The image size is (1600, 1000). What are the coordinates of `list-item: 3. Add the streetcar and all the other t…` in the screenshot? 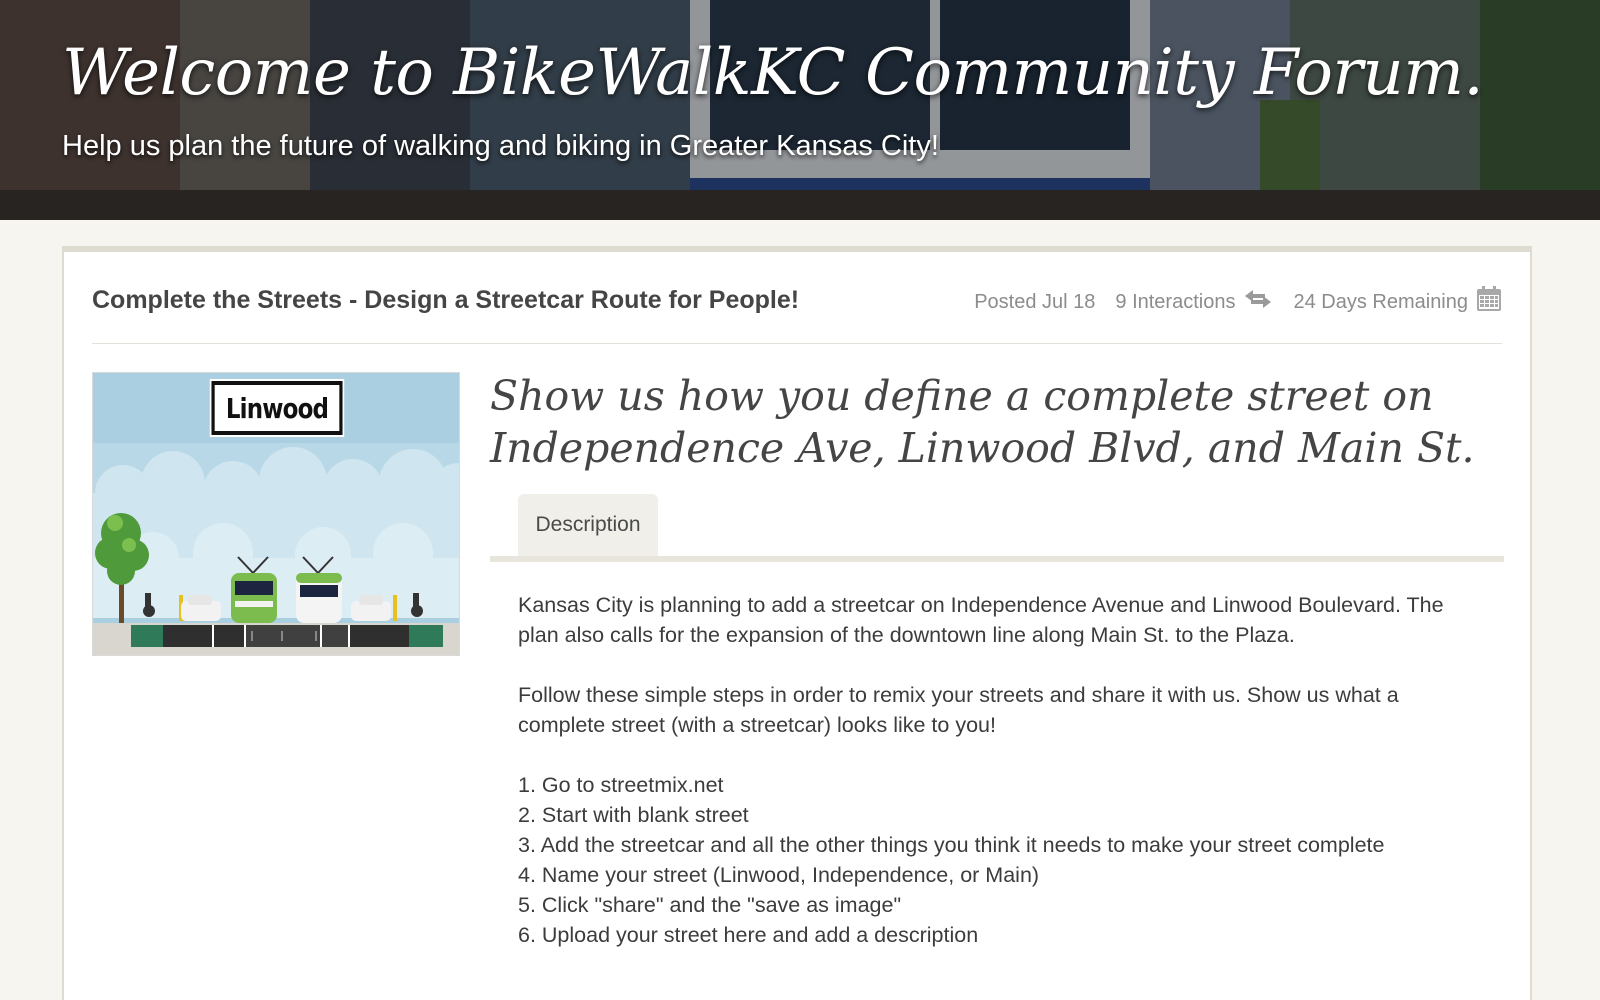 It's located at (951, 845).